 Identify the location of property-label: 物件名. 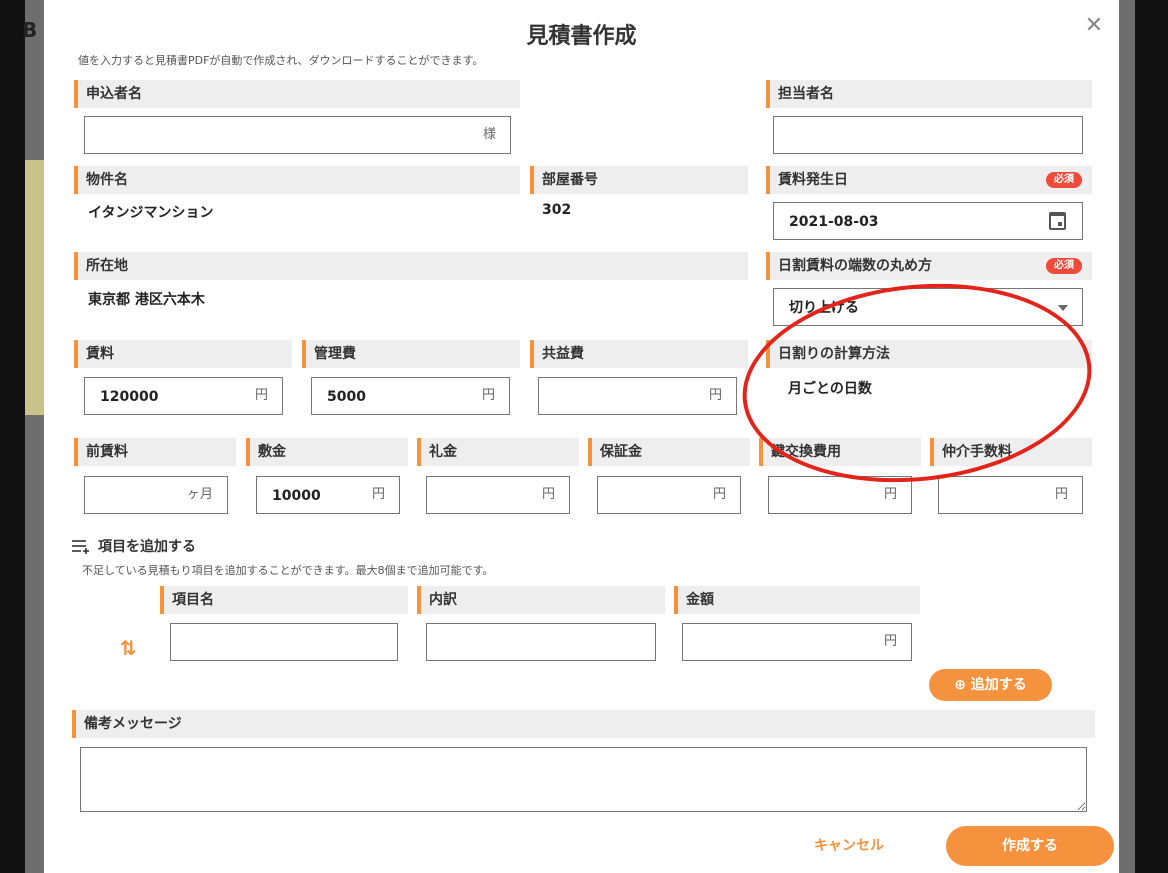
(297, 180).